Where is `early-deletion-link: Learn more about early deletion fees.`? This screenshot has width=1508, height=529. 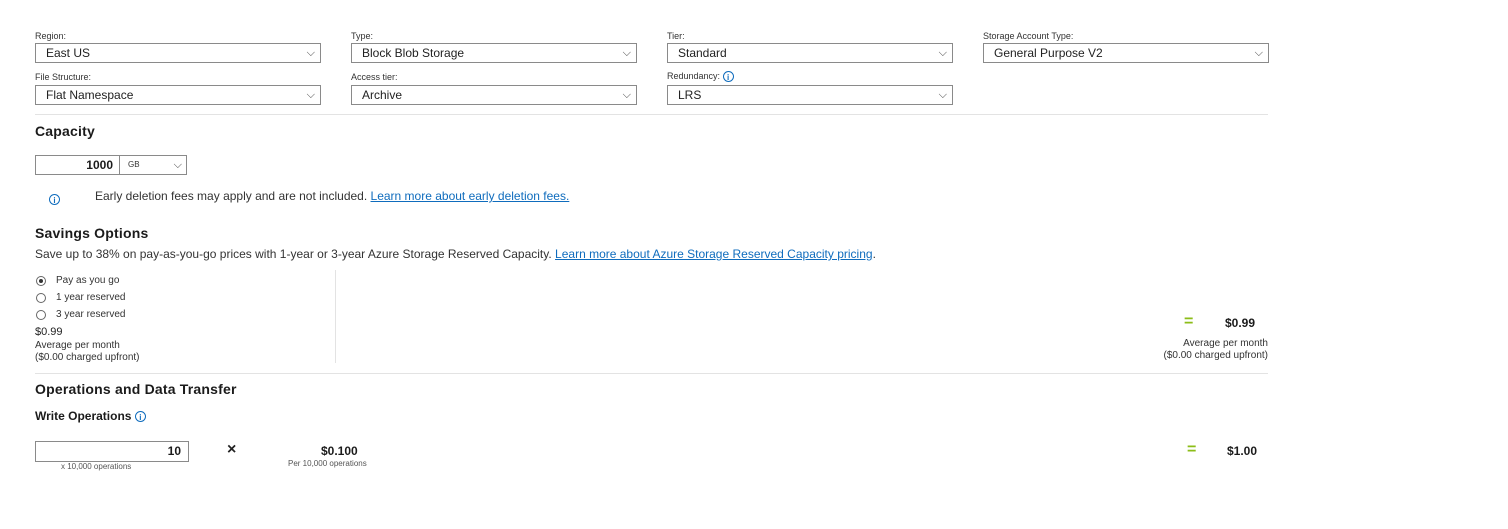 early-deletion-link: Learn more about early deletion fees. is located at coordinates (470, 196).